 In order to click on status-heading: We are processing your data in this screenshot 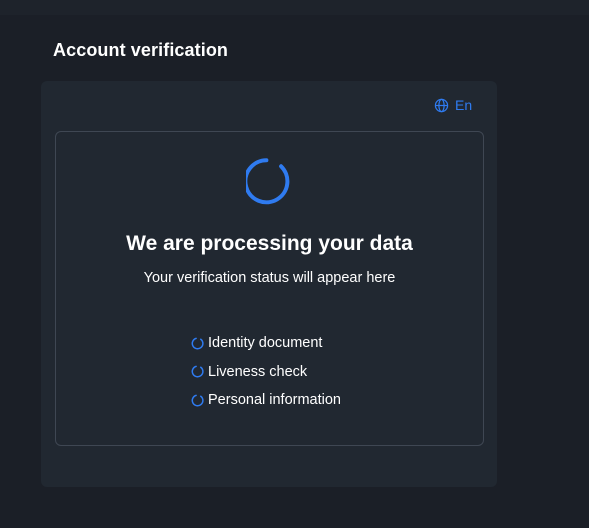, I will do `click(269, 243)`.